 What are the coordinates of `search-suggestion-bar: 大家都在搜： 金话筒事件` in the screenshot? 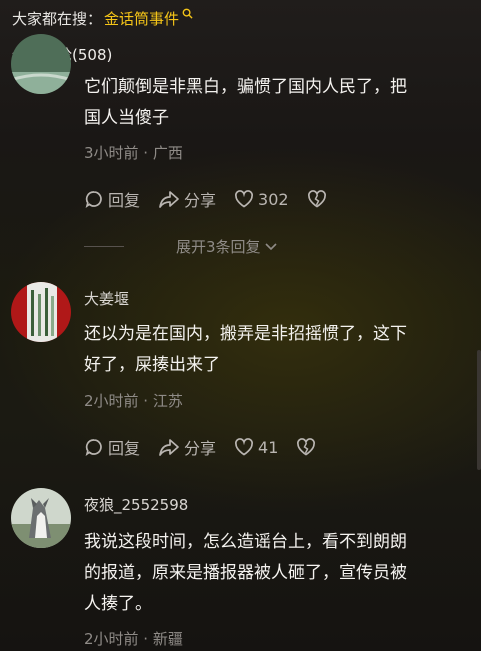 It's located at (102, 18).